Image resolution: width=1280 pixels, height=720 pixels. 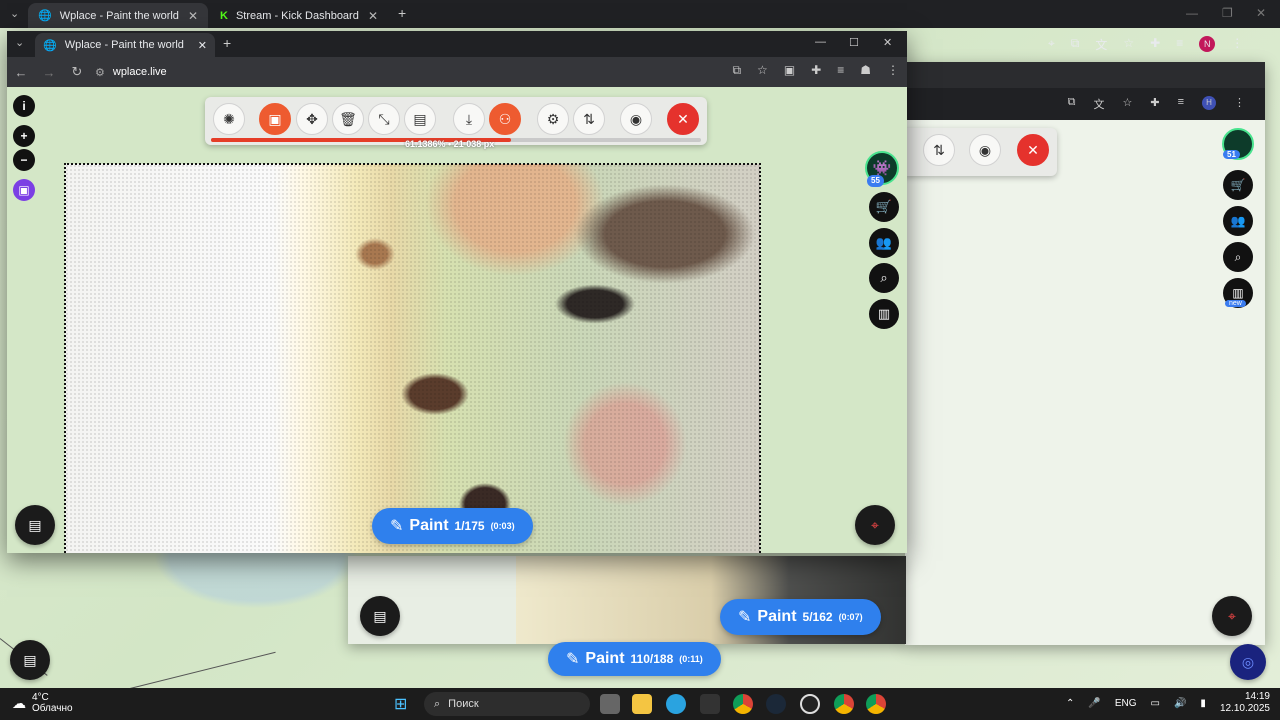 I want to click on mid-people-button: 👥, so click(x=1238, y=221).